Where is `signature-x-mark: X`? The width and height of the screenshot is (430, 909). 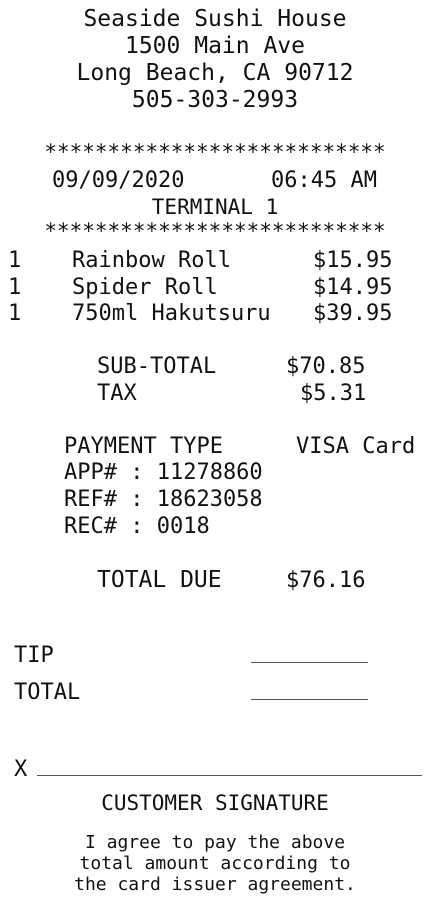 signature-x-mark: X is located at coordinates (21, 769).